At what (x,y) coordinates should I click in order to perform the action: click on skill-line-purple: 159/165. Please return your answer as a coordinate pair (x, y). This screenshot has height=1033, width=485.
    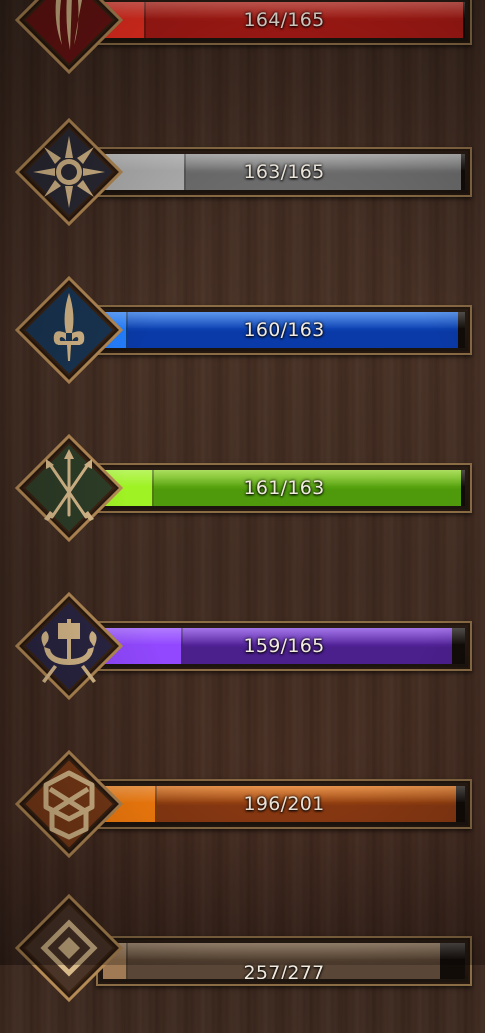
    Looking at the image, I should click on (242, 648).